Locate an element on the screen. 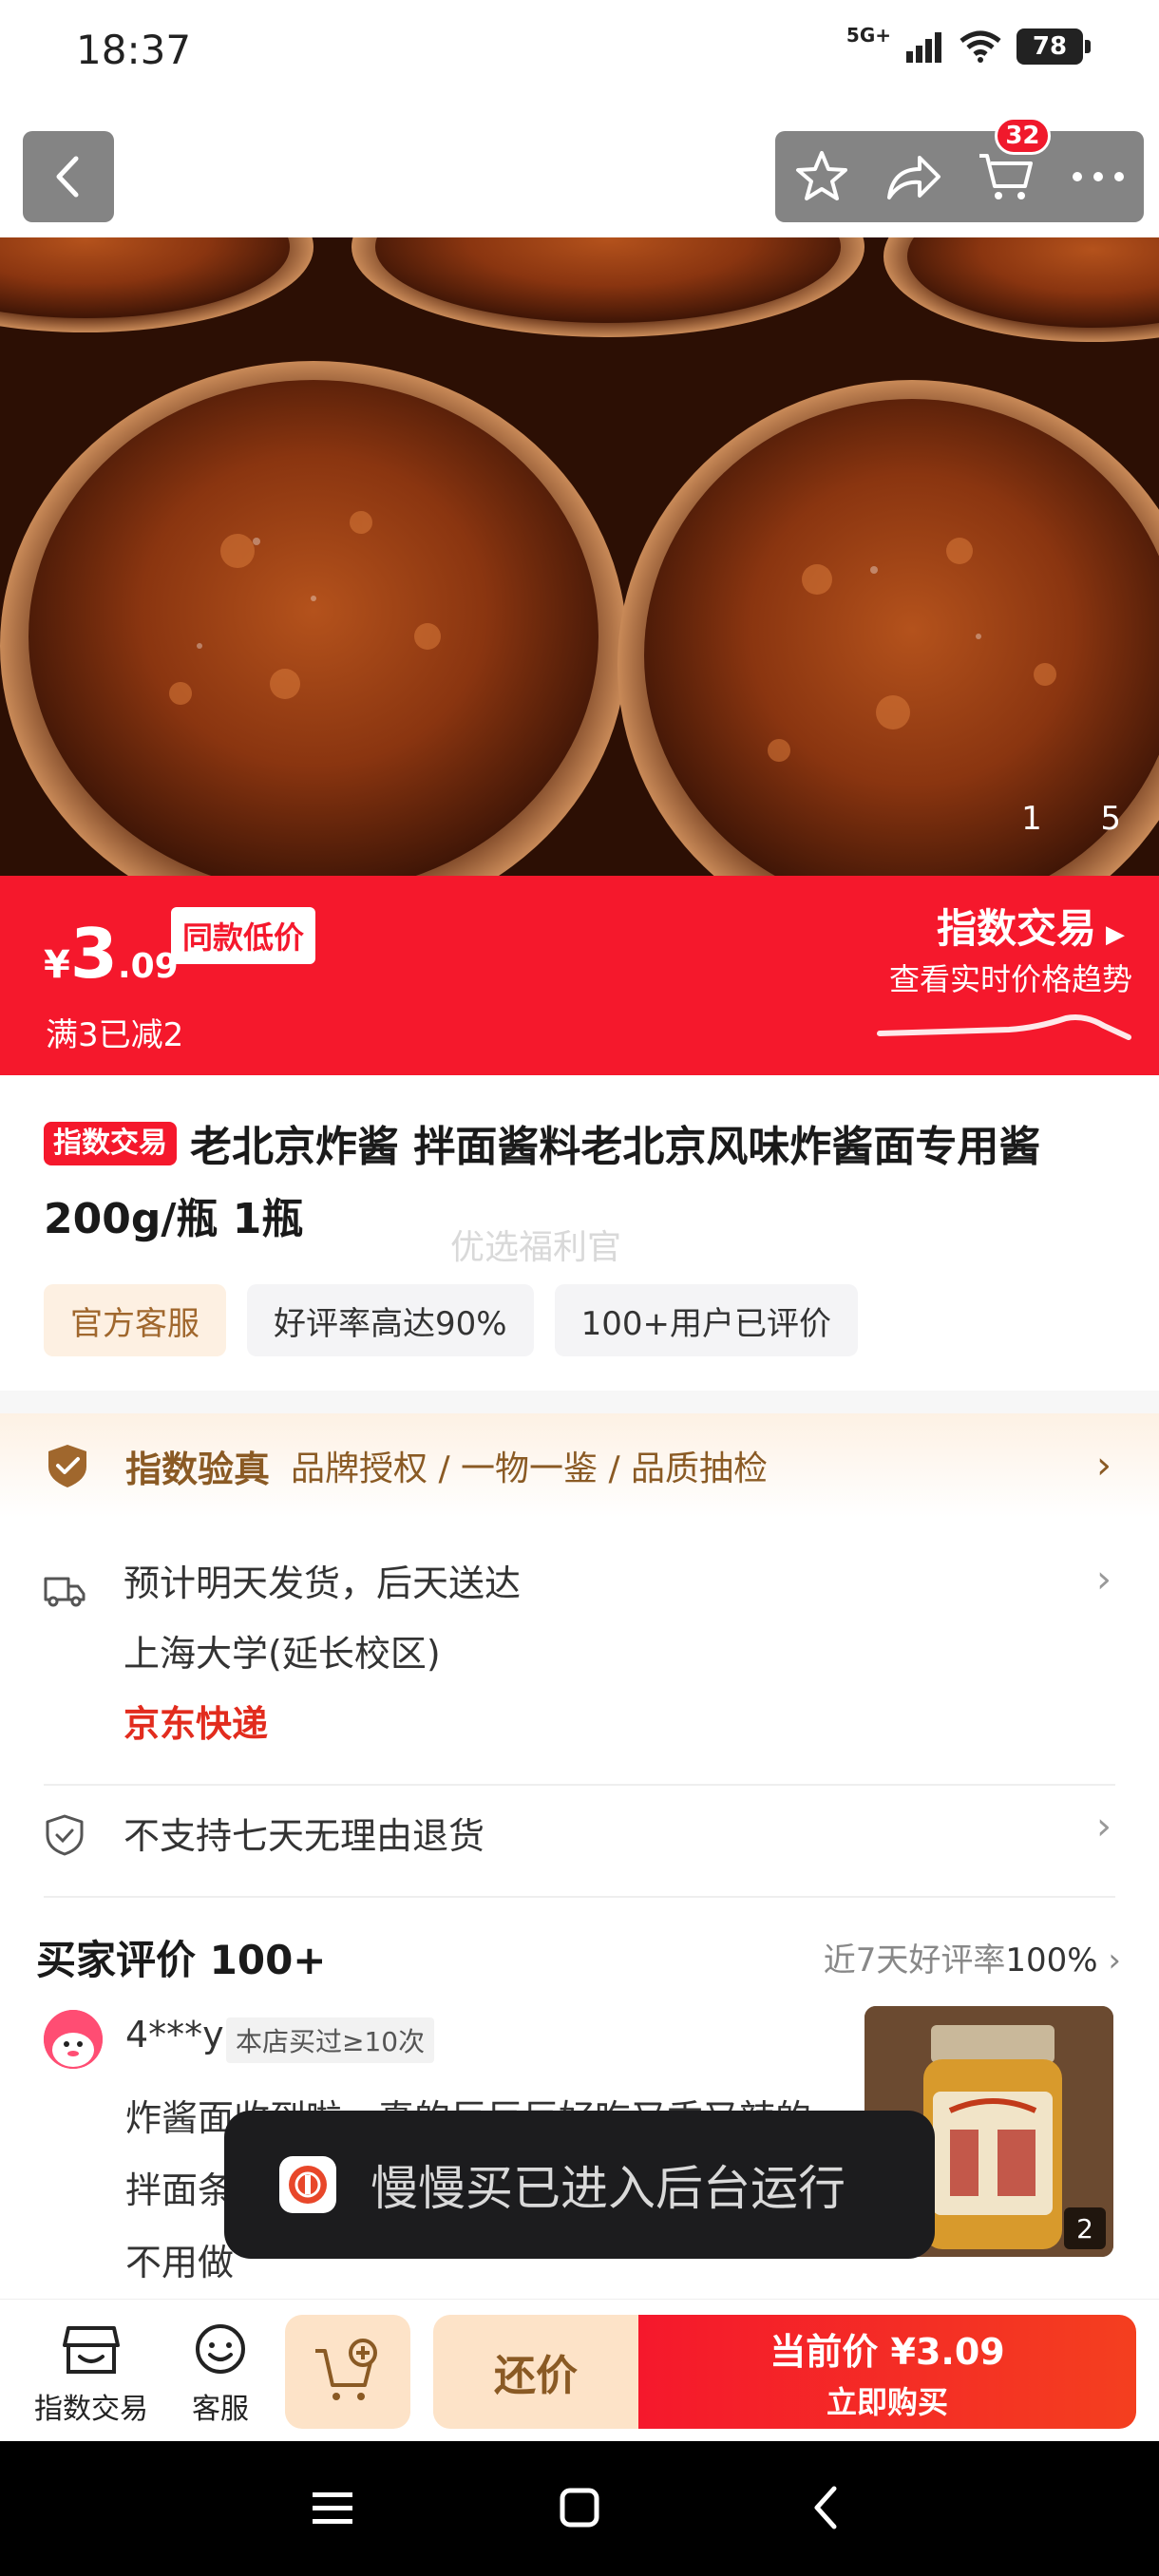 This screenshot has width=1159, height=2576. more-dots-icon is located at coordinates (1098, 176).